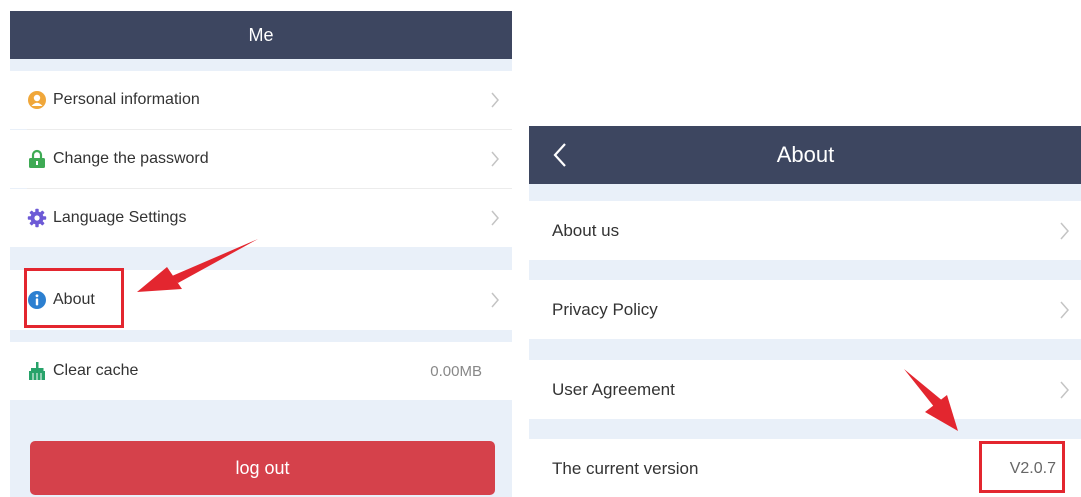 The image size is (1081, 497). Describe the element at coordinates (37, 371) in the screenshot. I see `broom-icon` at that location.